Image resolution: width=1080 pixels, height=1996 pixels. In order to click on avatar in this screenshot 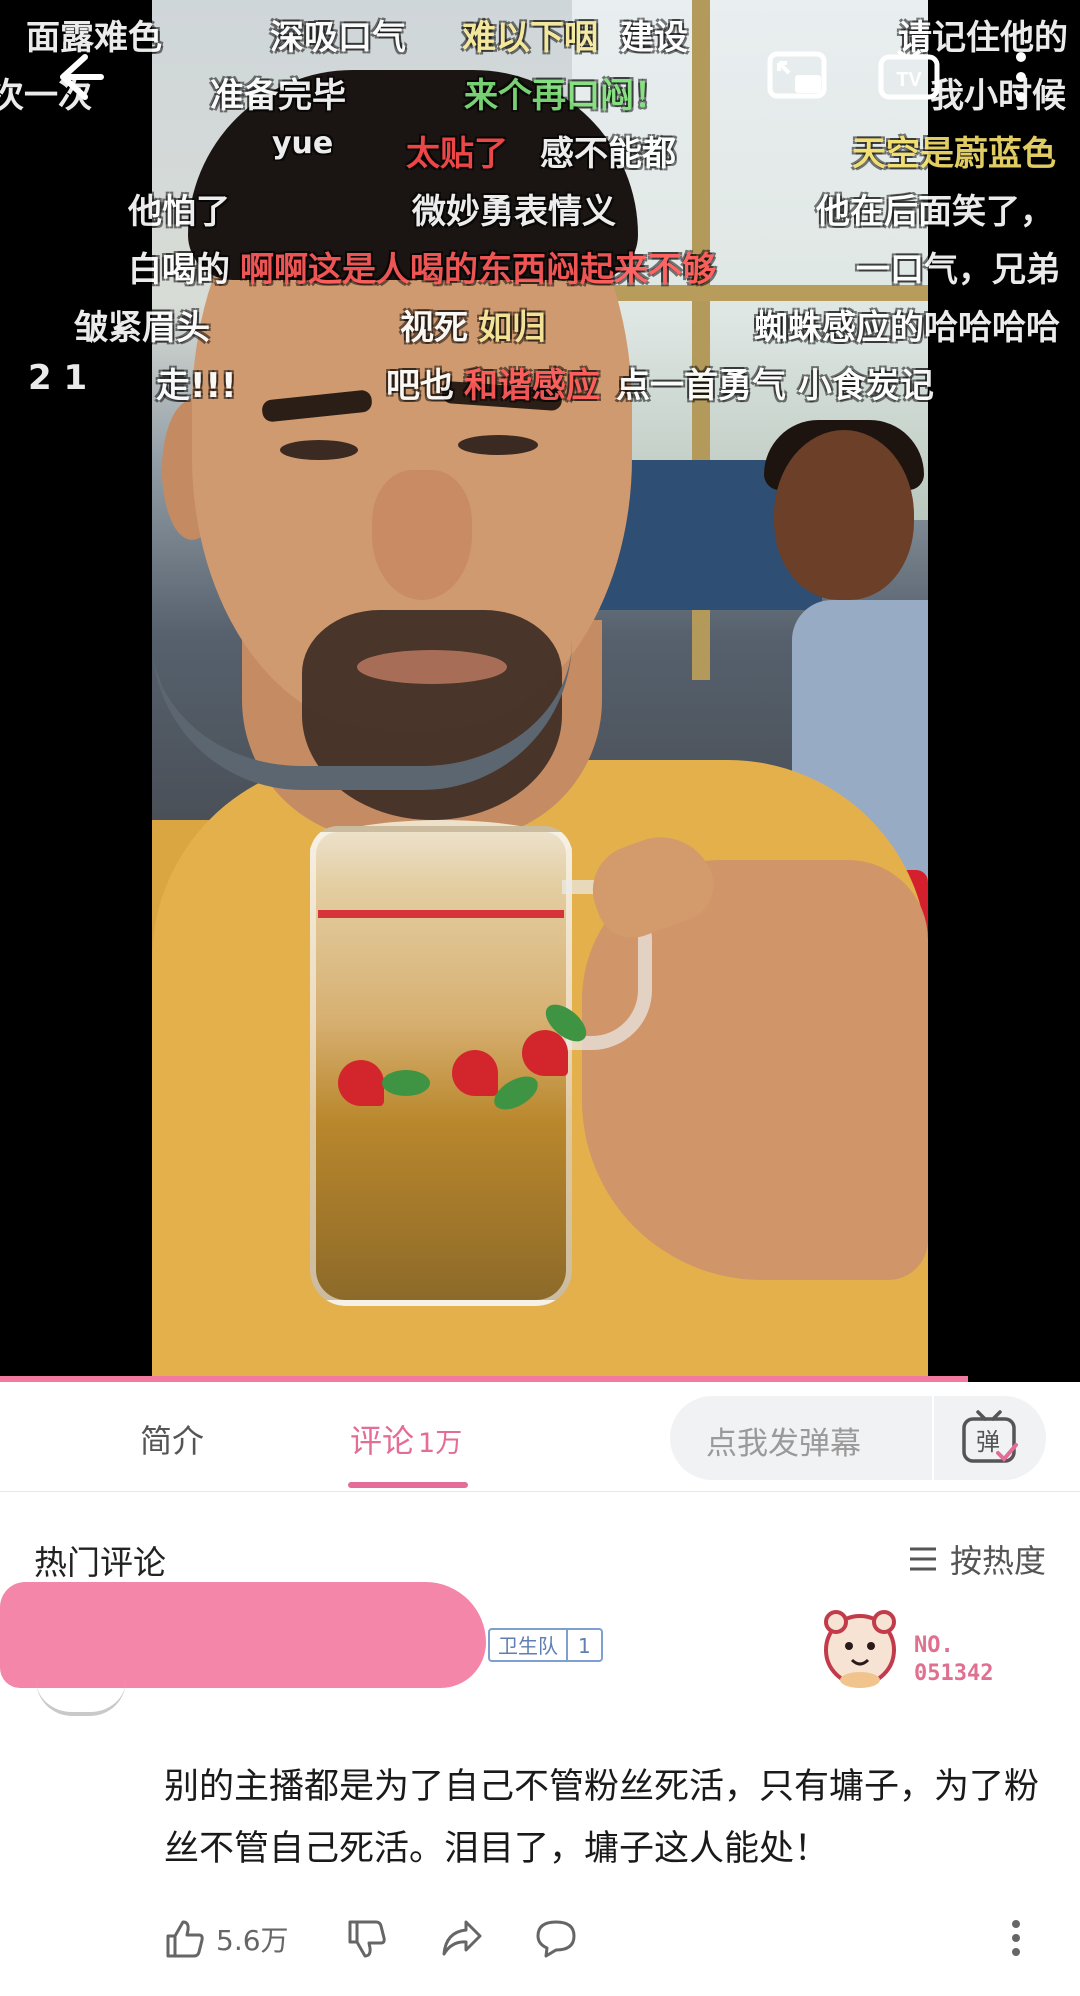, I will do `click(81, 1698)`.